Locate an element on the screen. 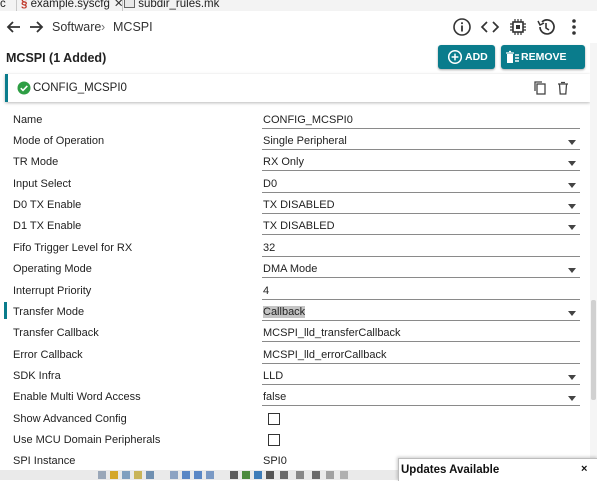  tab-c: c is located at coordinates (3, 5).